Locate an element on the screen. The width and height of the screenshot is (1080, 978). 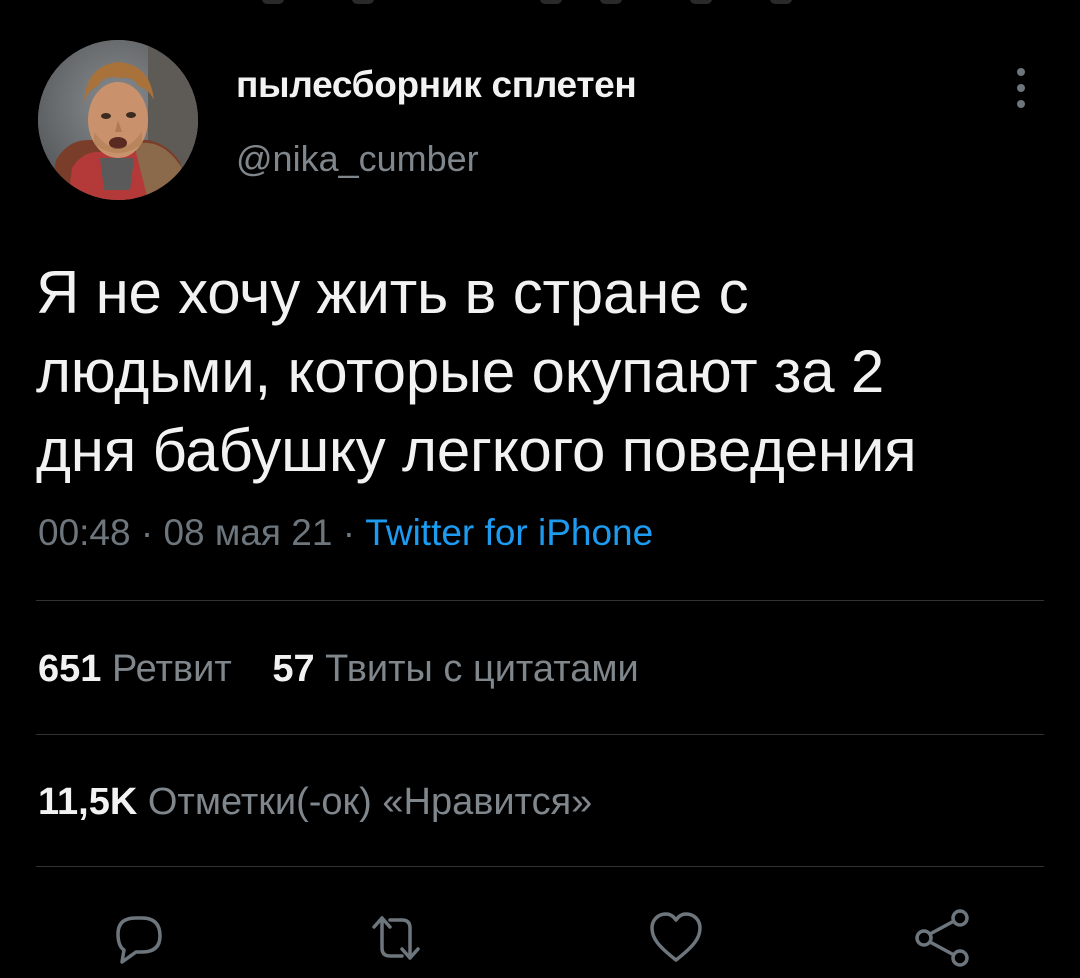
stats-retweets-row: 651 Ретвит 57 Твиты с цитатами is located at coordinates (338, 669).